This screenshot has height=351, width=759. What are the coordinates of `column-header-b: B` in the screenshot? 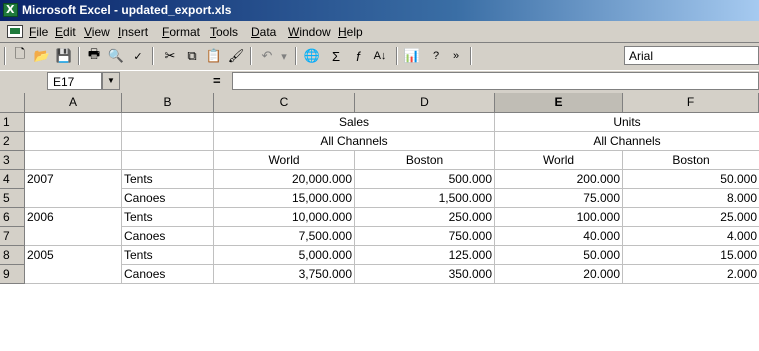 It's located at (168, 103).